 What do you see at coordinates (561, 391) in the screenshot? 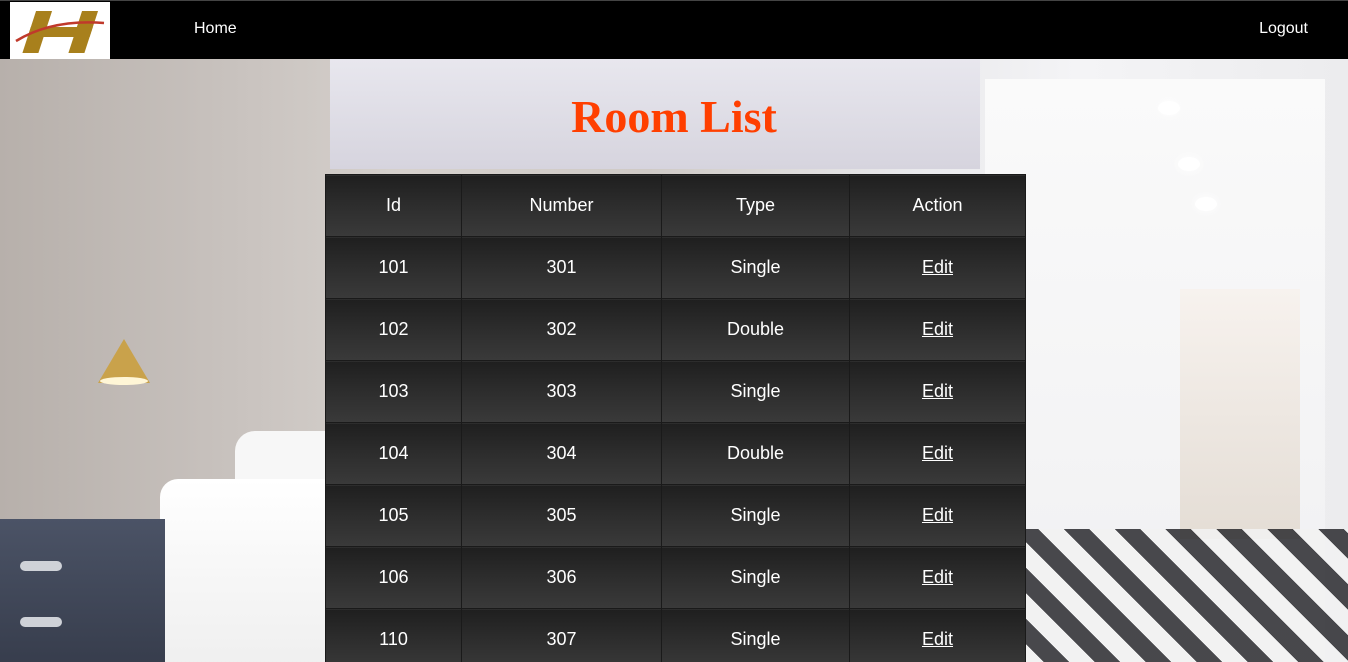
I see `room-number-cell: 303` at bounding box center [561, 391].